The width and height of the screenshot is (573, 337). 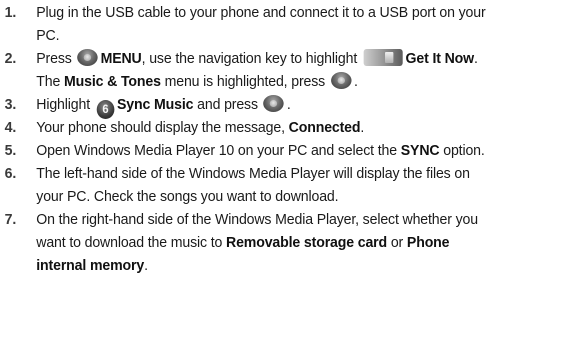 What do you see at coordinates (54, 58) in the screenshot?
I see `step-text: Press` at bounding box center [54, 58].